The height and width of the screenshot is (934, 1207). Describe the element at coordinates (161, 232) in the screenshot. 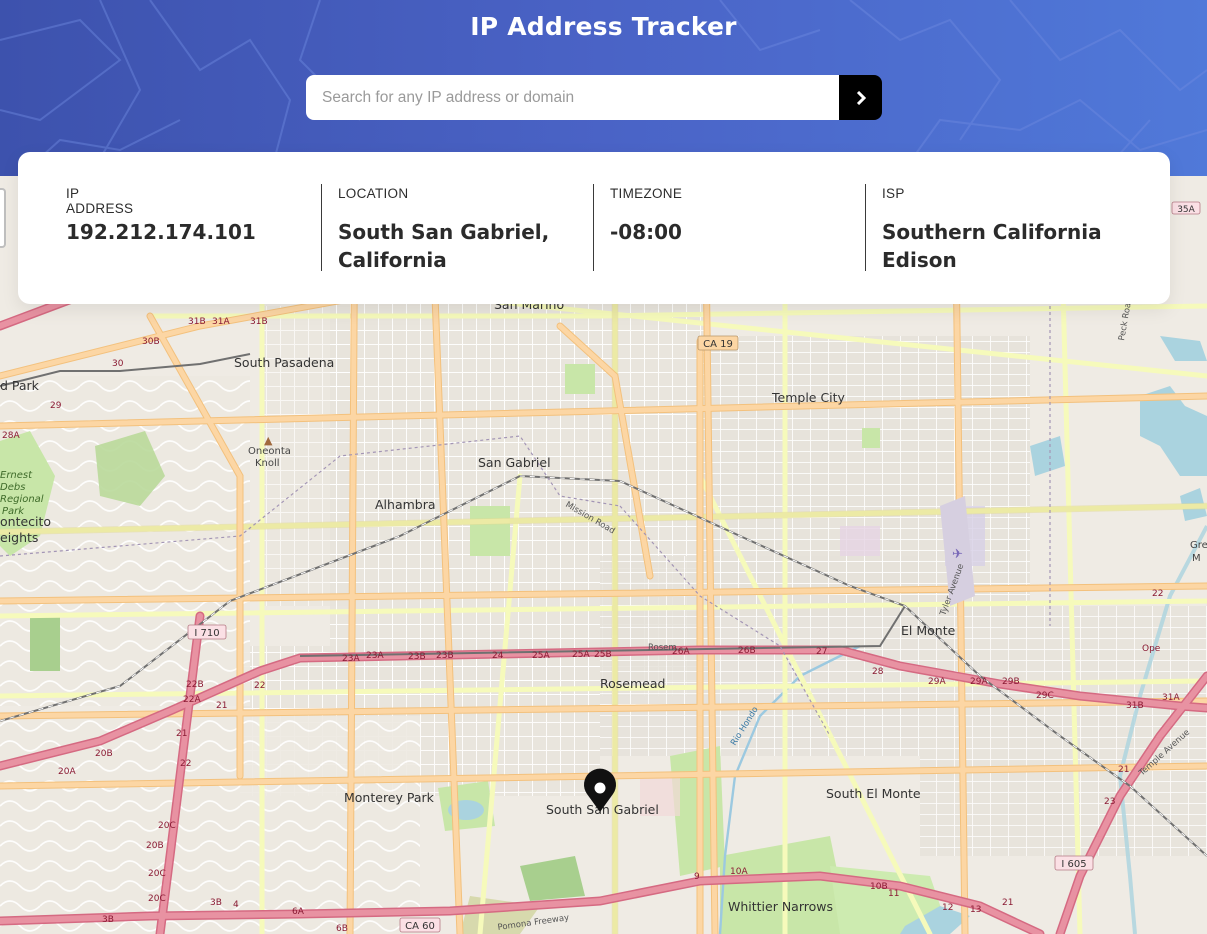

I see `ip-address-value: 192.212.174.101` at that location.